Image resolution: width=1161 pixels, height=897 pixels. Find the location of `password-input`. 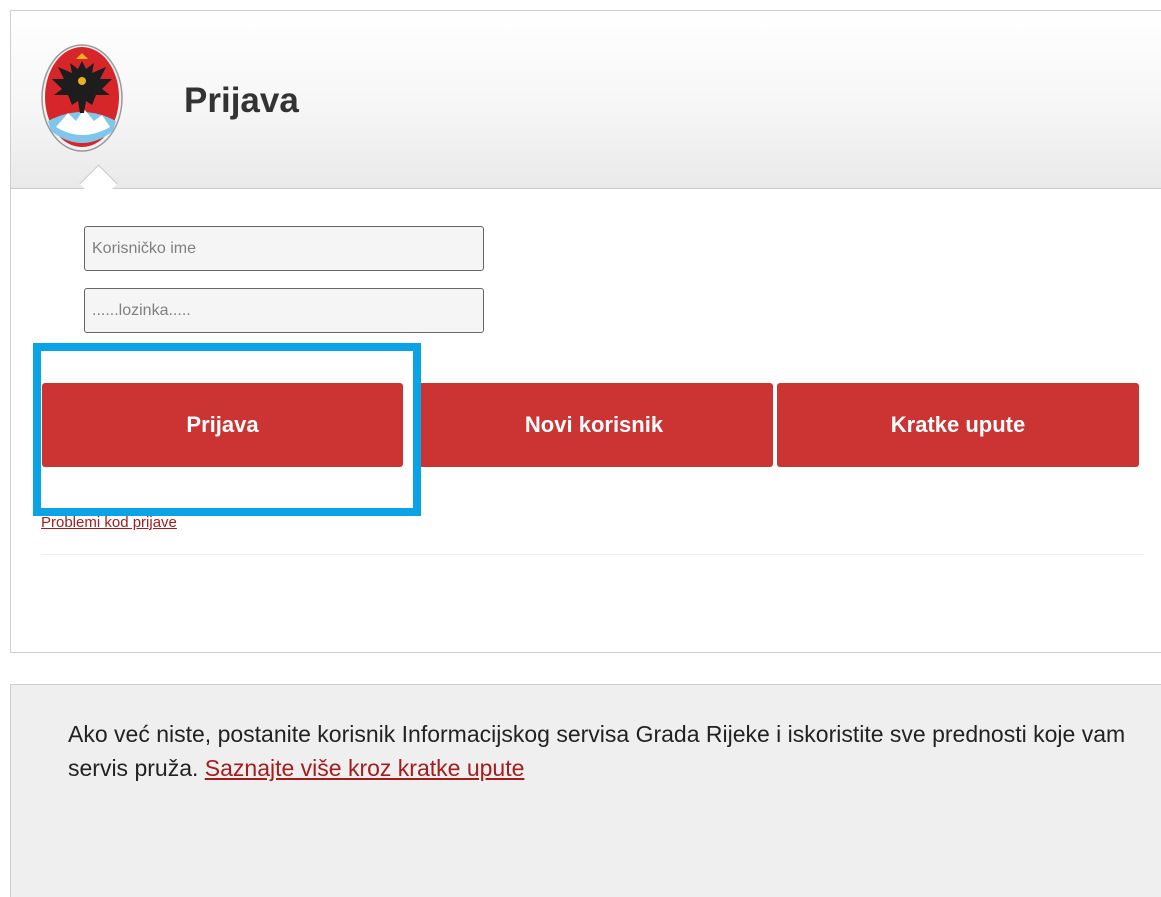

password-input is located at coordinates (284, 310).